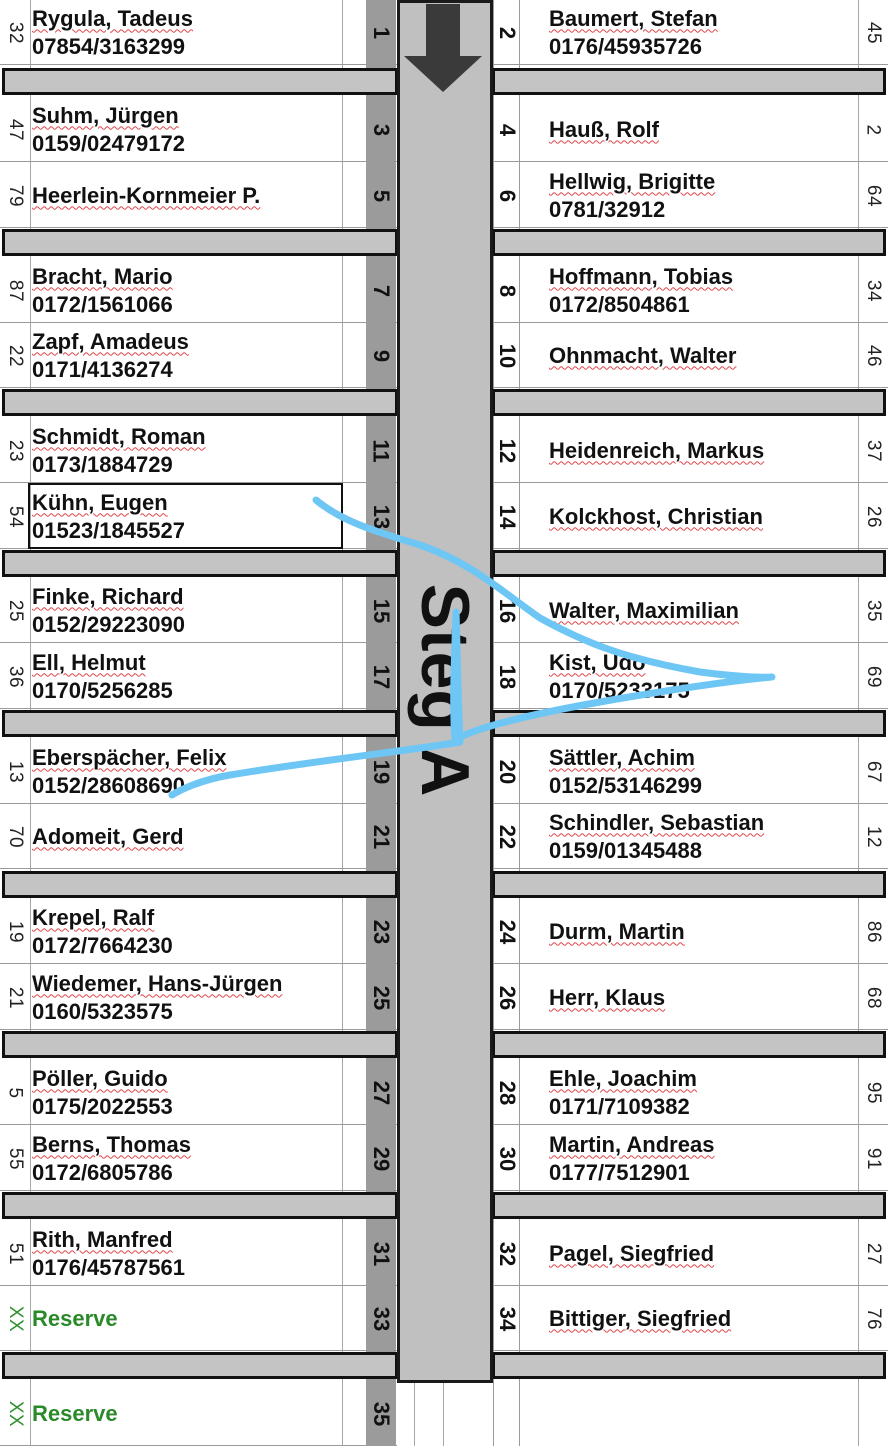 The image size is (888, 1446). What do you see at coordinates (198, 195) in the screenshot?
I see `left-berth-row: 79 Heerlein-Kornmeier P. 5` at bounding box center [198, 195].